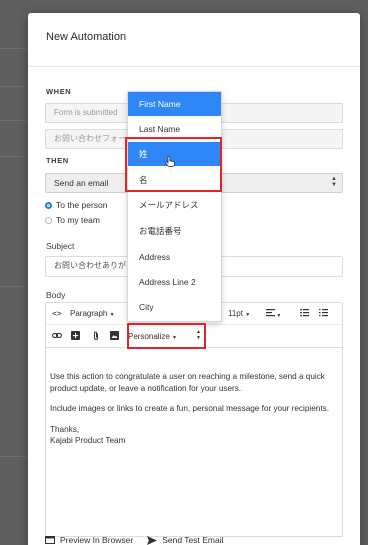 Image resolution: width=368 pixels, height=545 pixels. I want to click on align-dropdown: ▼, so click(273, 315).